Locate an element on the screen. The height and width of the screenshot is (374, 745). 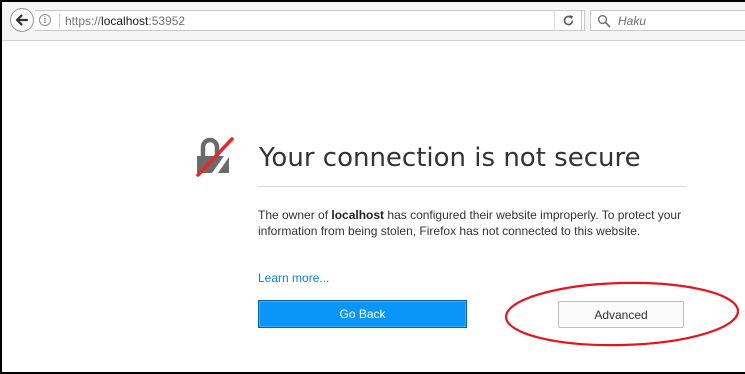
url-host: localhost is located at coordinates (125, 21).